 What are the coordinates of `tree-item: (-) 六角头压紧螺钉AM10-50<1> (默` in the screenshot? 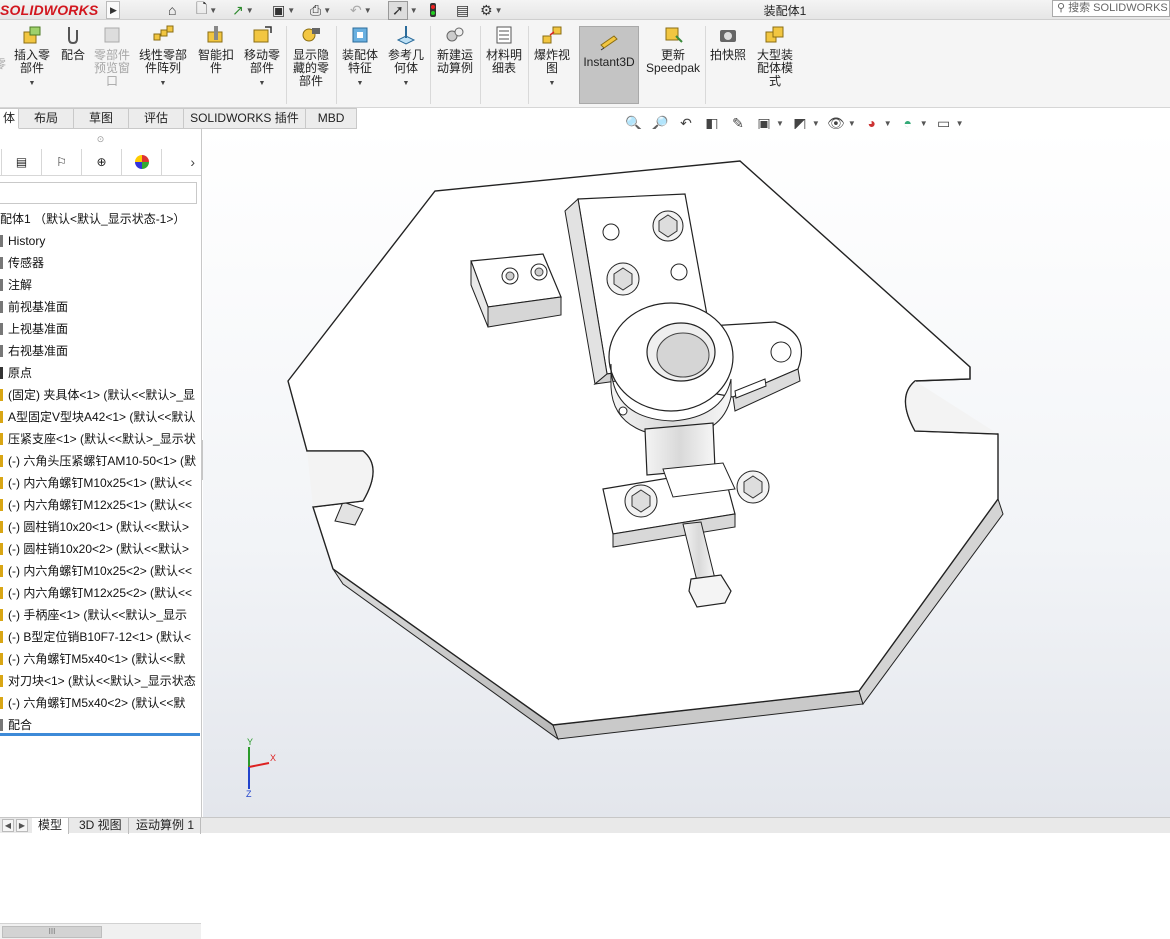 It's located at (100, 461).